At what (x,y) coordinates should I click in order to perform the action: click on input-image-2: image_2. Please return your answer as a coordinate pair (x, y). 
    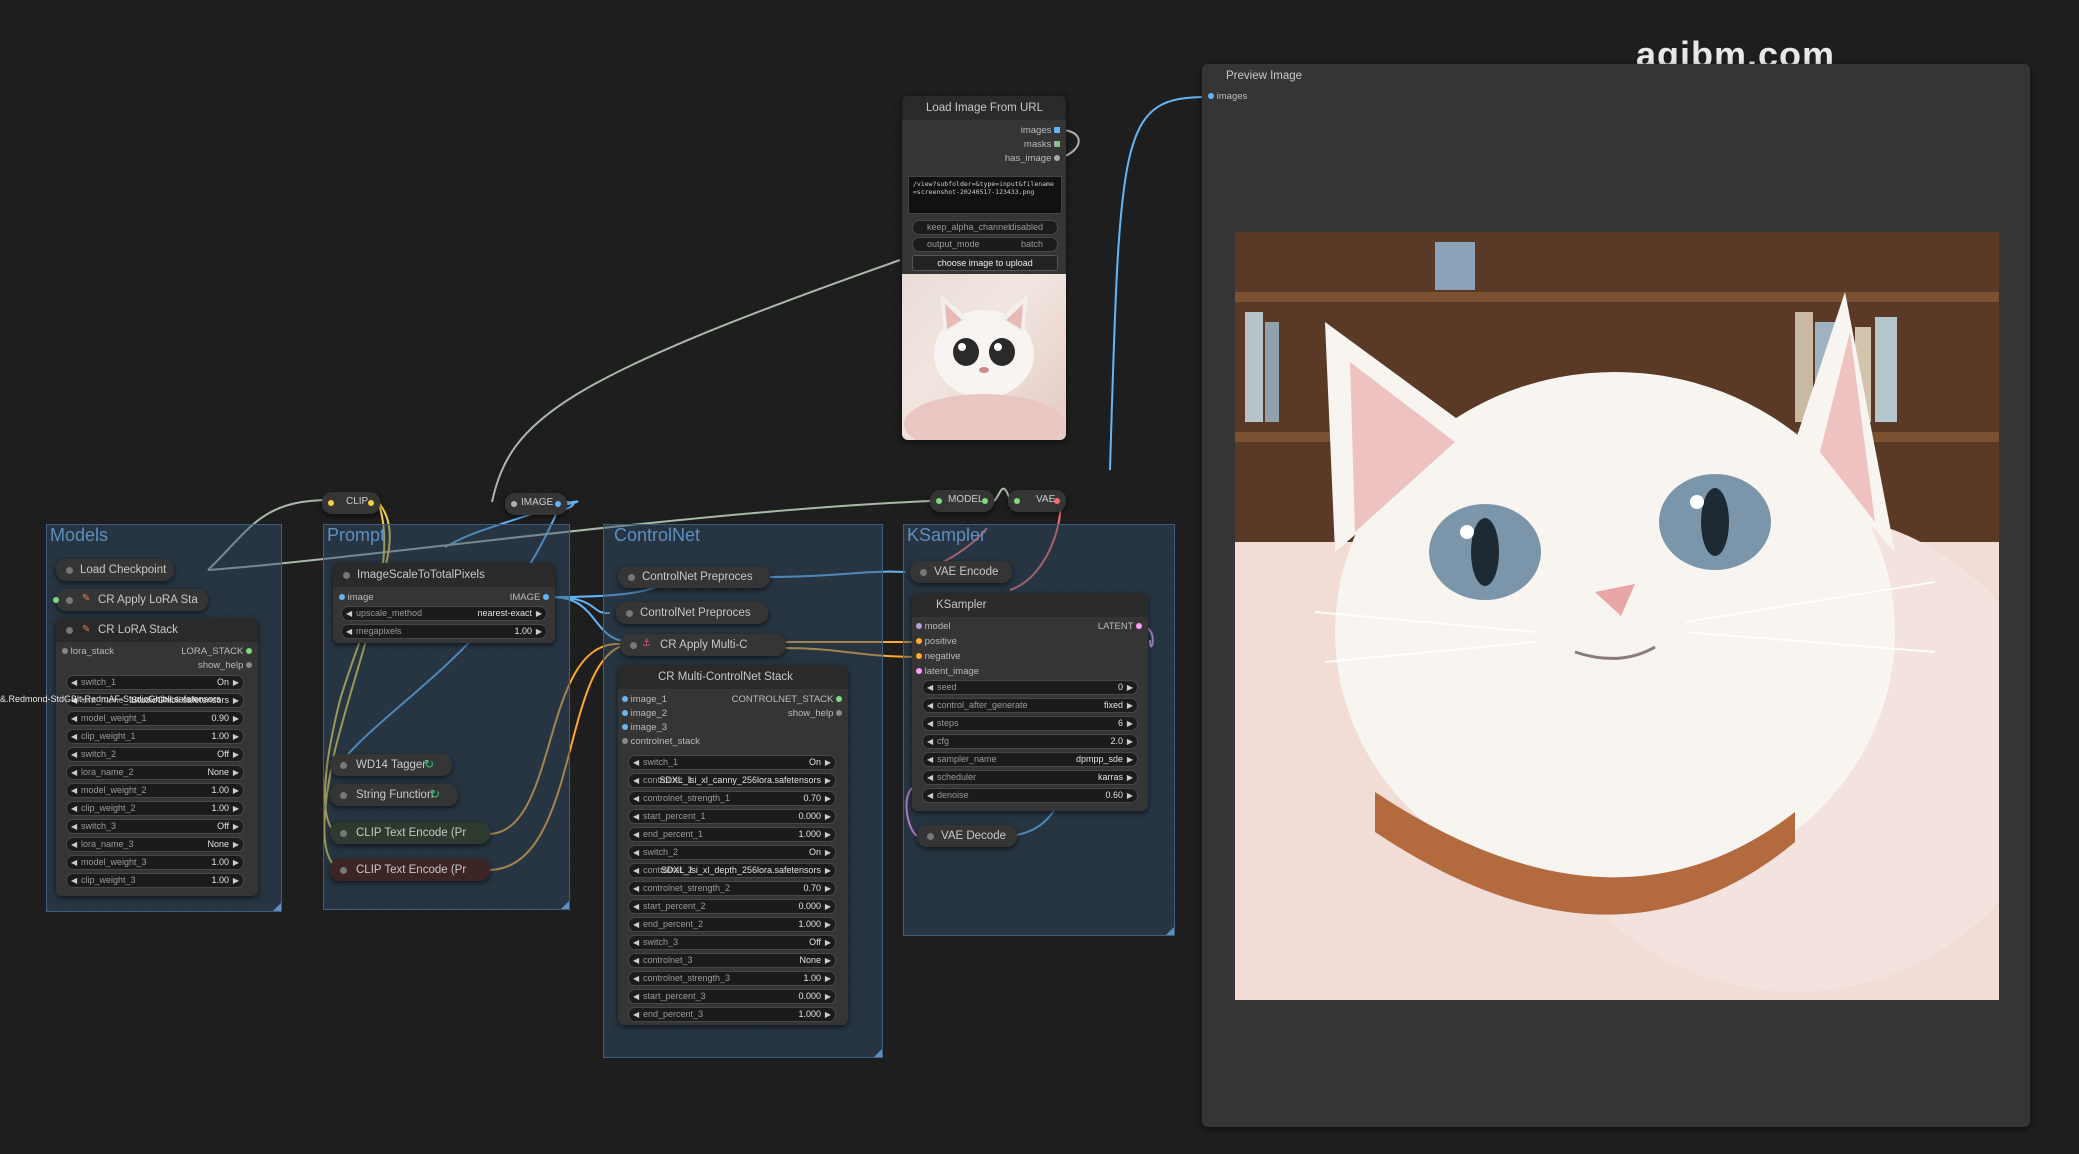
    Looking at the image, I should click on (644, 714).